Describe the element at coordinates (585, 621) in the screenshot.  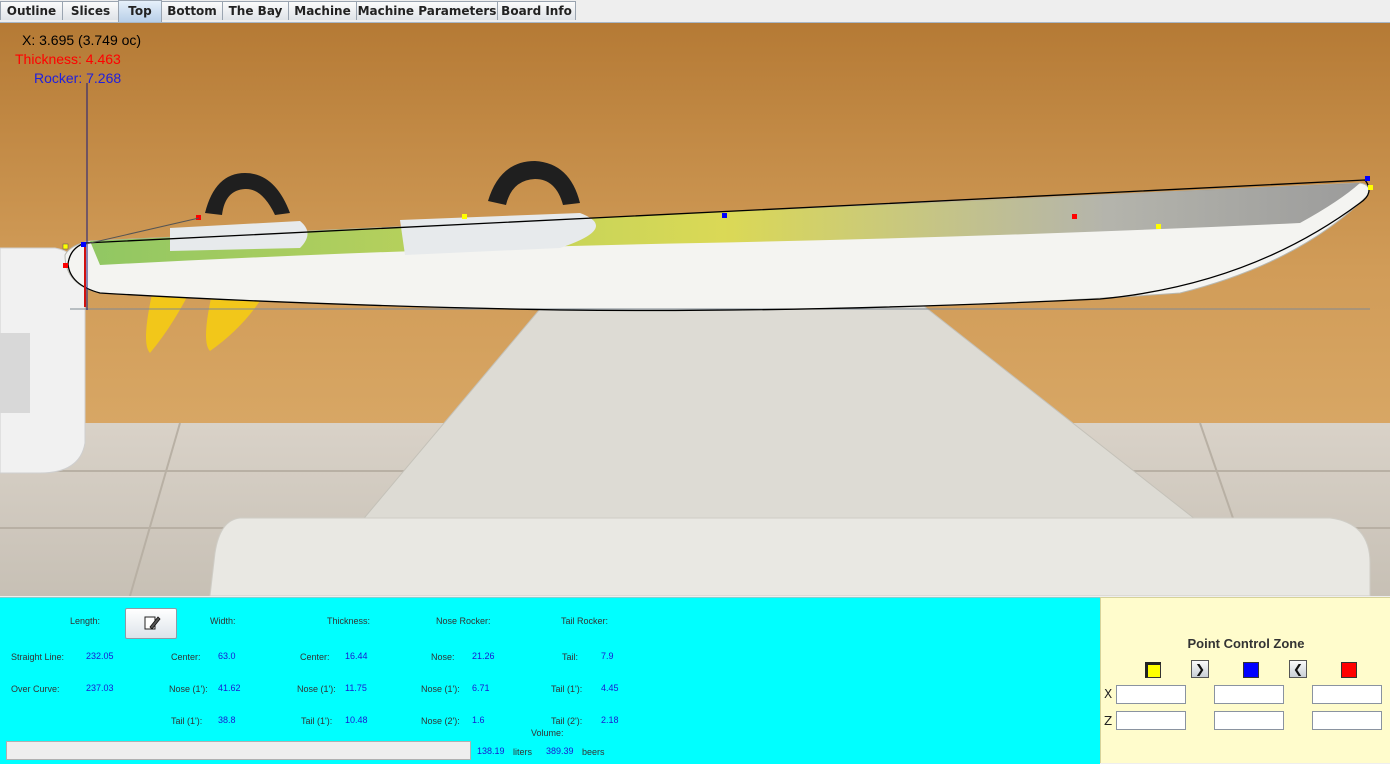
I see `tail-rocker-label: Tail Rocker:` at that location.